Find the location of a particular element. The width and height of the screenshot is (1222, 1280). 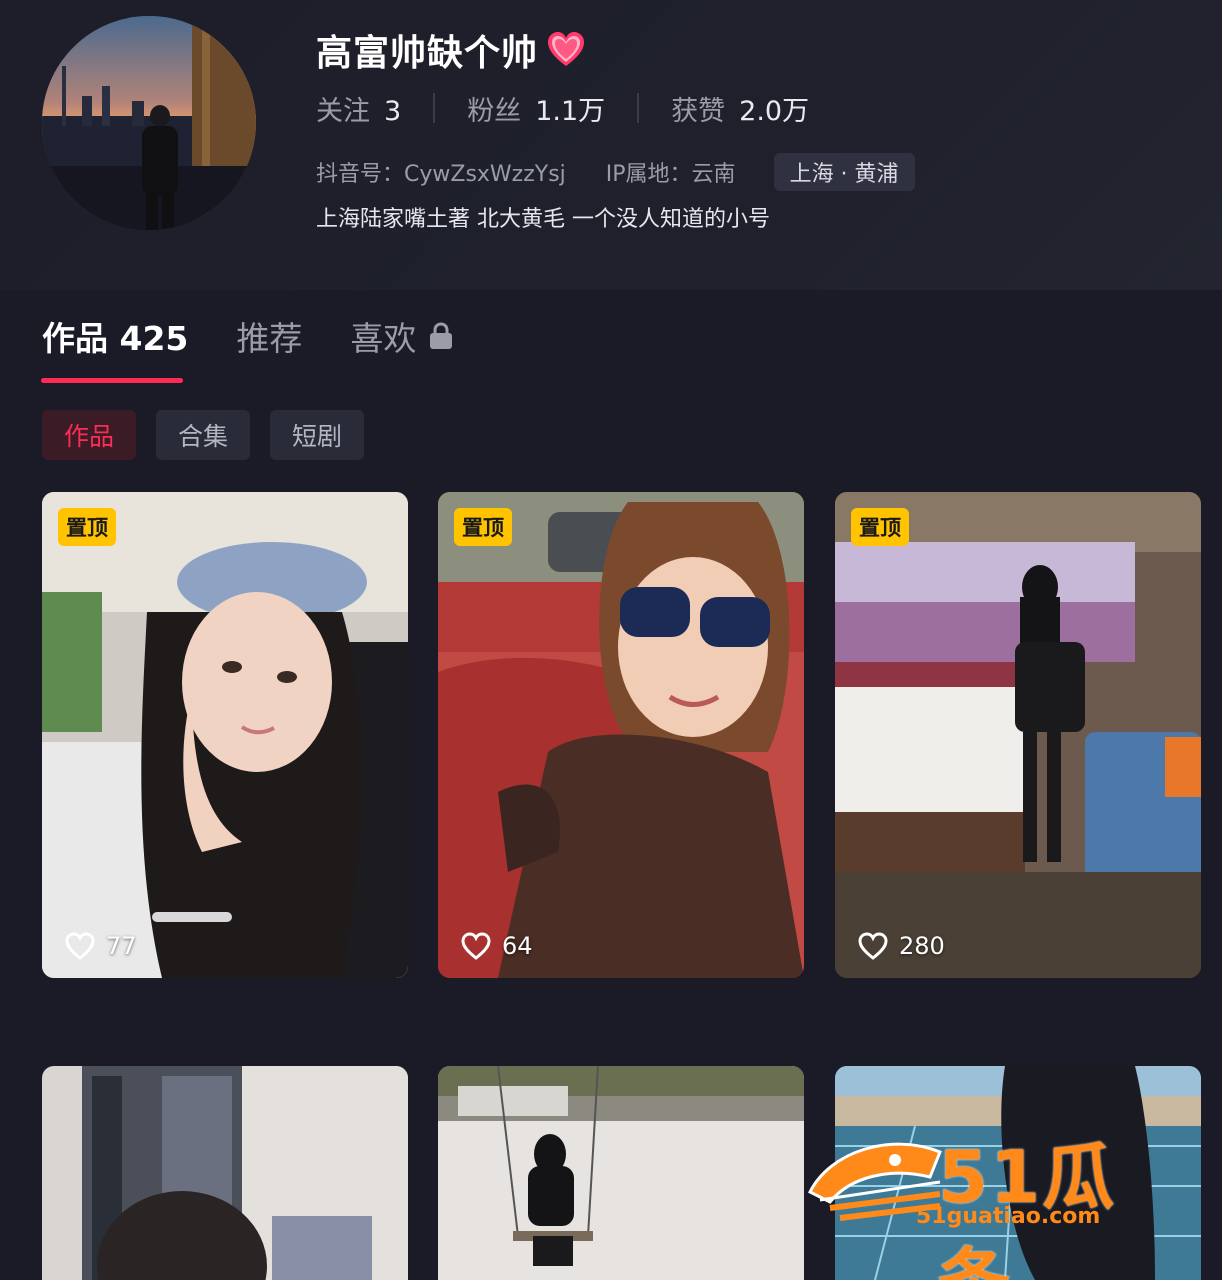

filter-collections: 合集 is located at coordinates (203, 435).